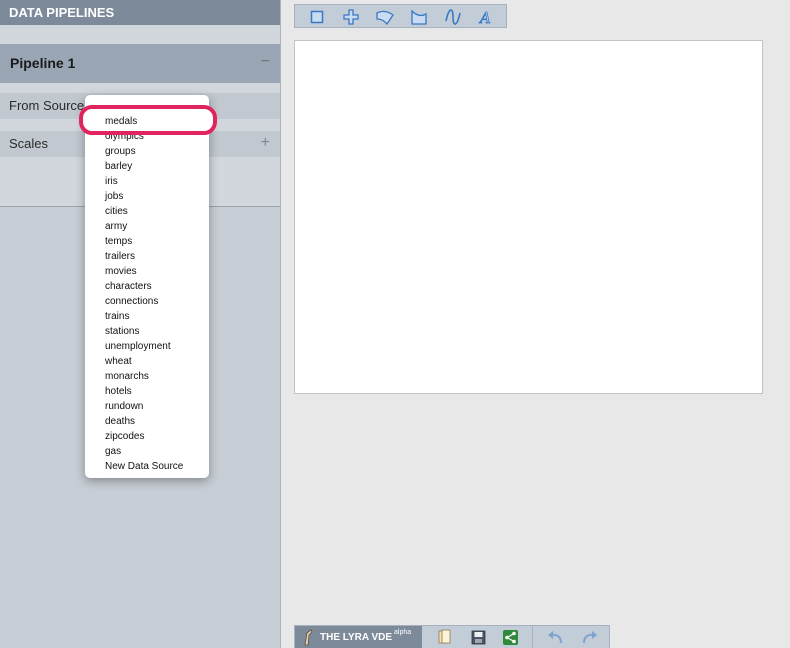 This screenshot has width=790, height=648. Describe the element at coordinates (140, 34) in the screenshot. I see `sidebar-spacer` at that location.